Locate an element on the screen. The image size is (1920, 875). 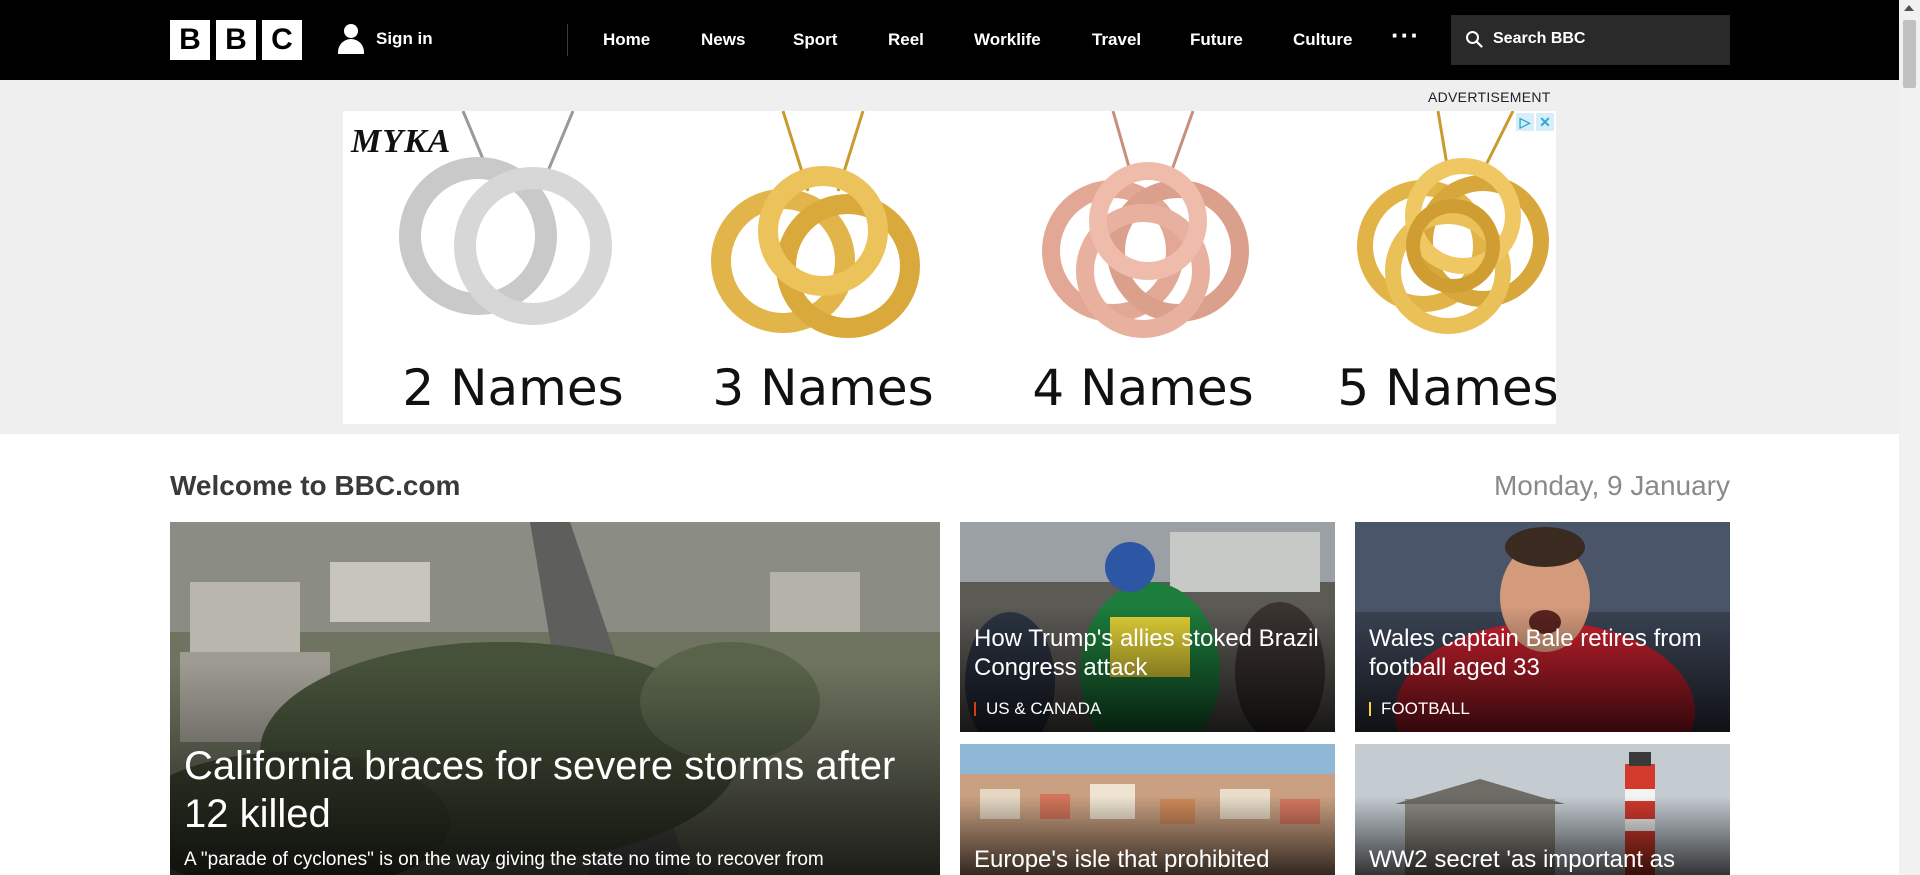
nav-worklife: Worklife is located at coordinates (1007, 40).